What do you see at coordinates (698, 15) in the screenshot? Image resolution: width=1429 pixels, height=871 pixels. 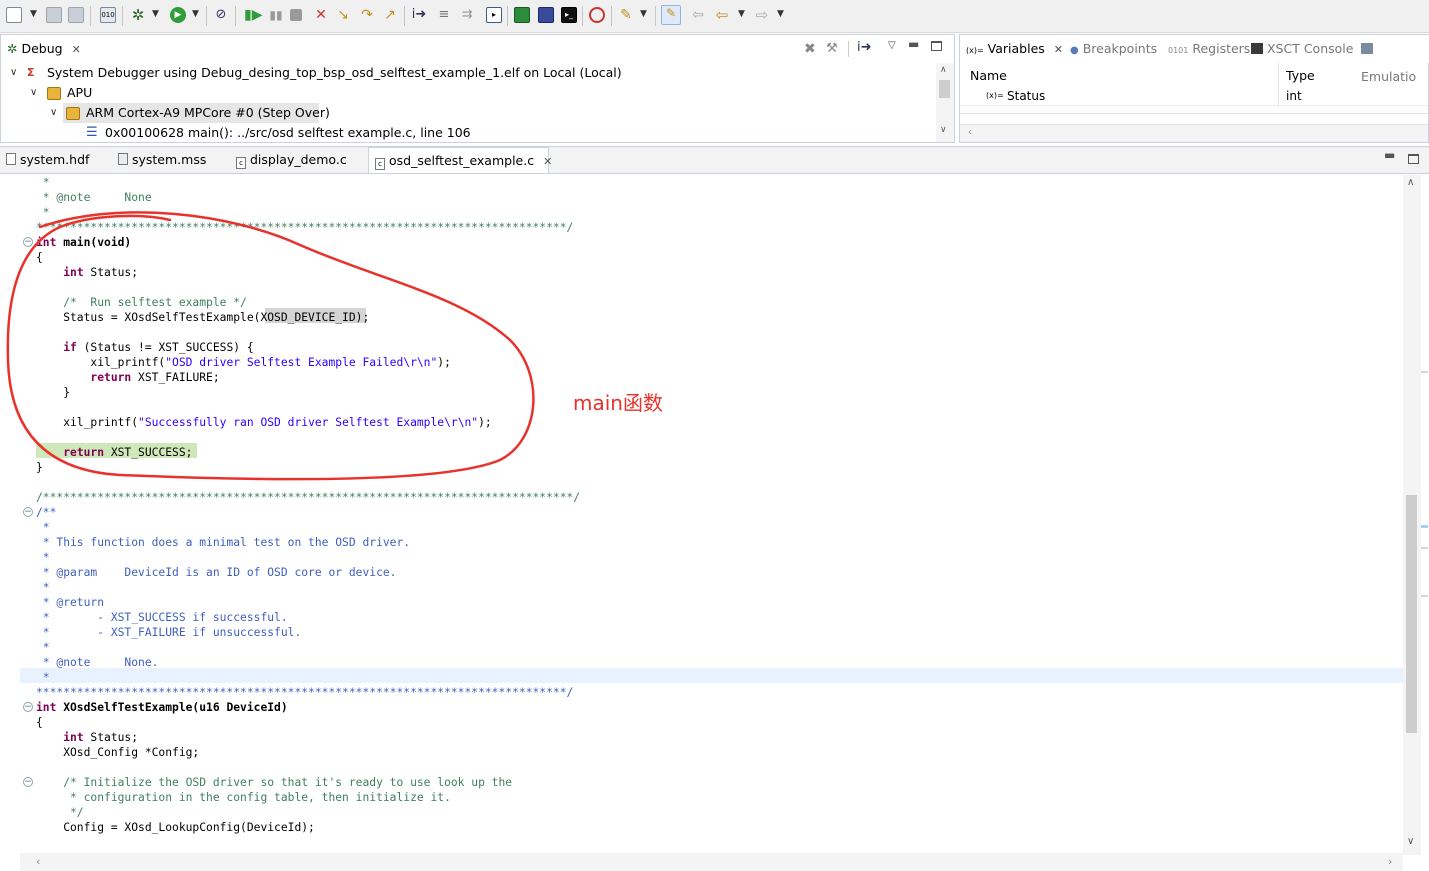 I see `back-history-icon: ⇦` at bounding box center [698, 15].